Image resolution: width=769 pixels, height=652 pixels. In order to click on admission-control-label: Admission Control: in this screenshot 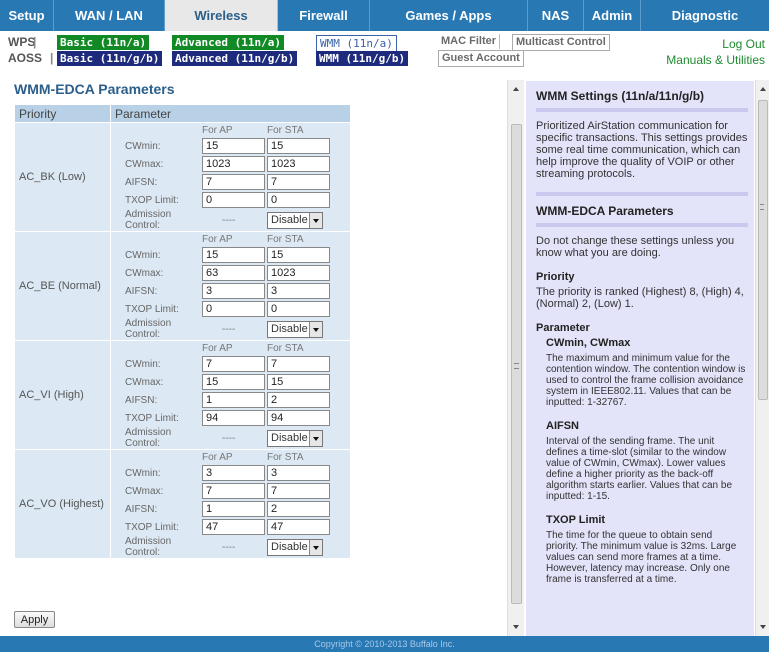, I will do `click(148, 220)`.